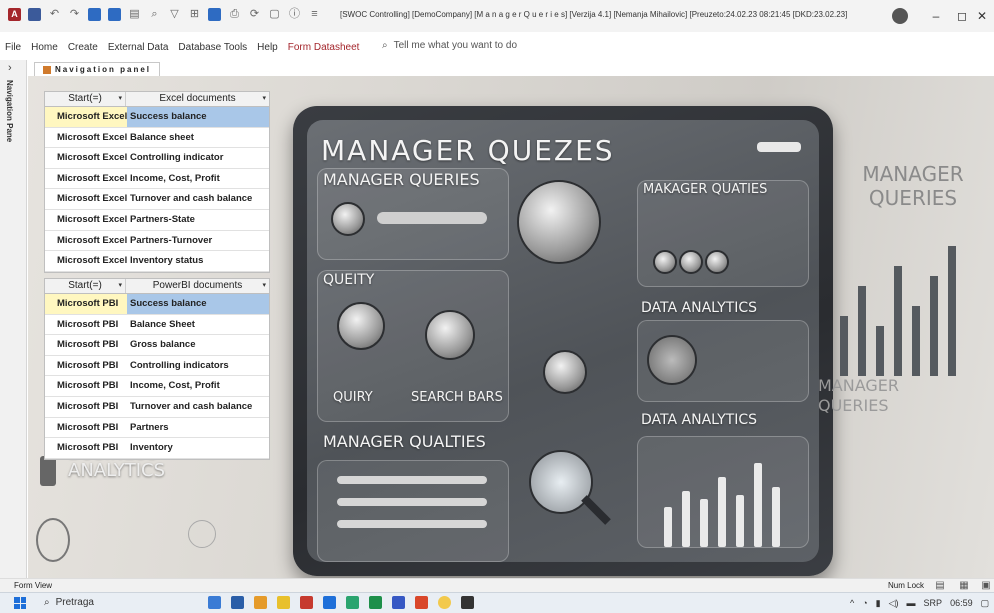  Describe the element at coordinates (986, 585) in the screenshot. I see `layout-view-icon: ▣` at that location.